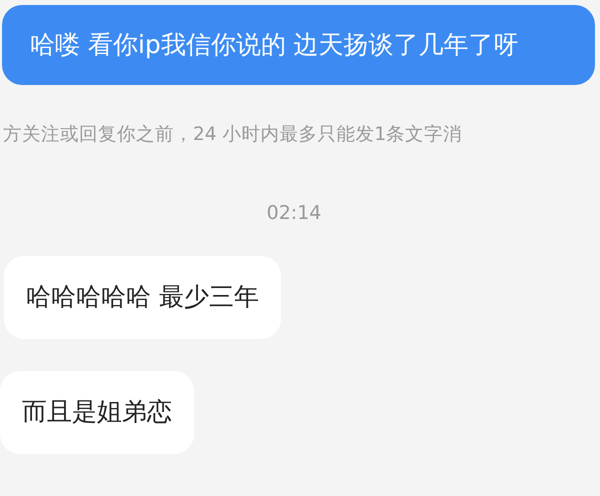 Image resolution: width=600 pixels, height=496 pixels. I want to click on message-bubble: 而且是姐弟恋, so click(97, 412).